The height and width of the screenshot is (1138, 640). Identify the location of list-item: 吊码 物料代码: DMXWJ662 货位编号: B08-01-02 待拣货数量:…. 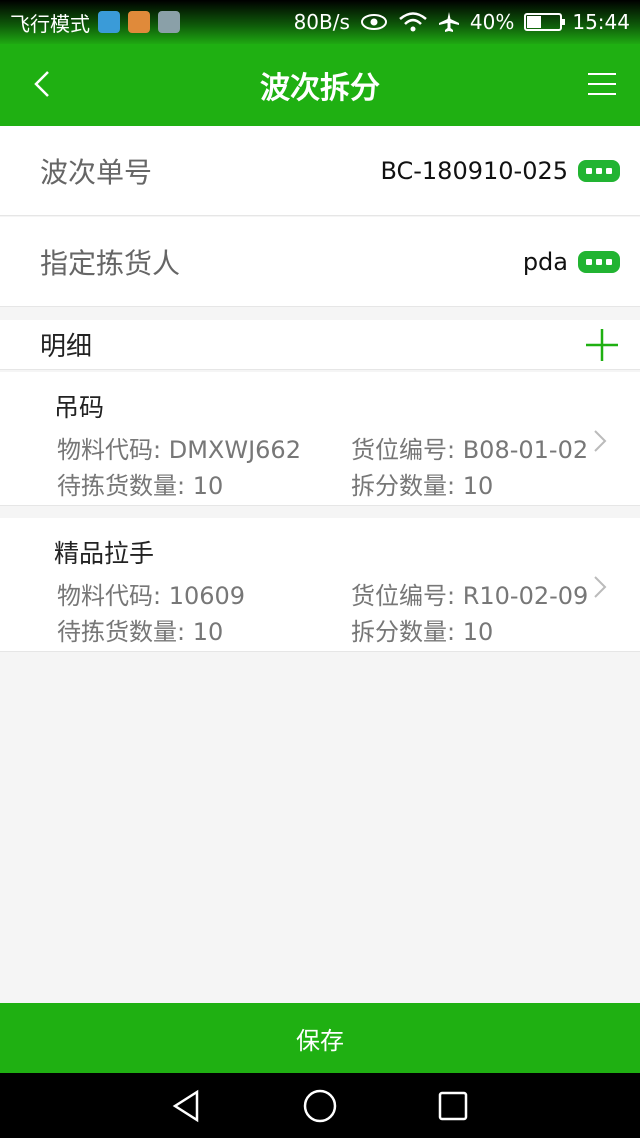
(320, 439).